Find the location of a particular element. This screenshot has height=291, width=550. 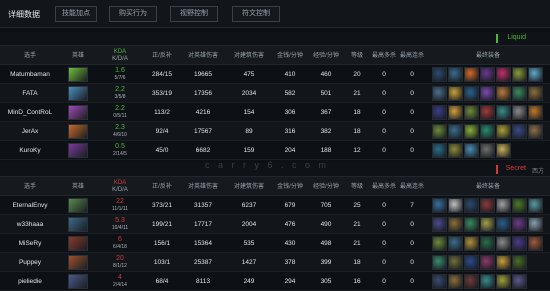

player-name: EternalEnvy is located at coordinates (30, 205).